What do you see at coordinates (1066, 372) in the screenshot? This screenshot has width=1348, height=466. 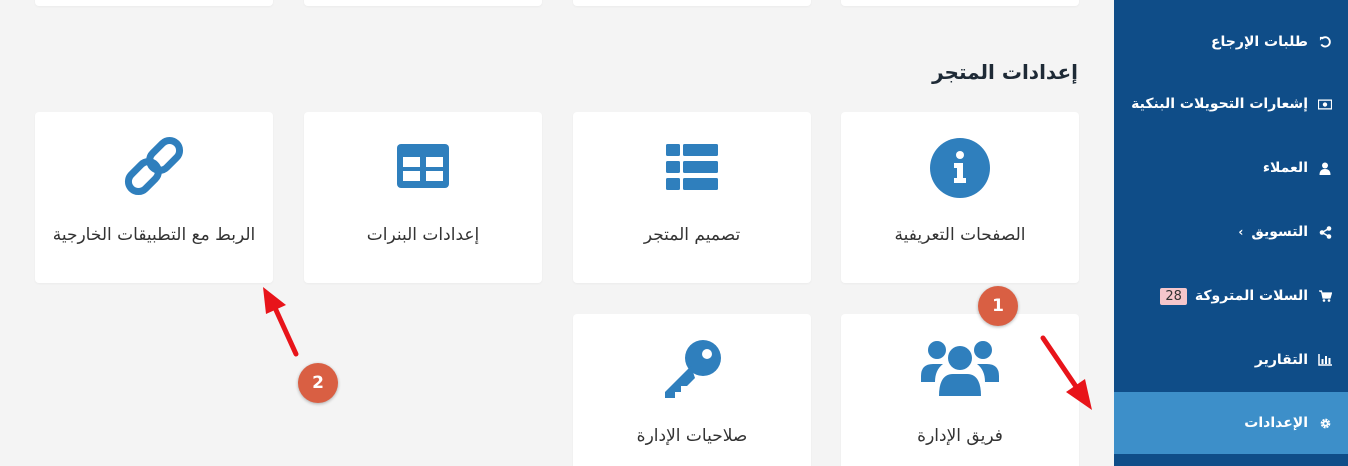 I see `arrow-to-settings` at bounding box center [1066, 372].